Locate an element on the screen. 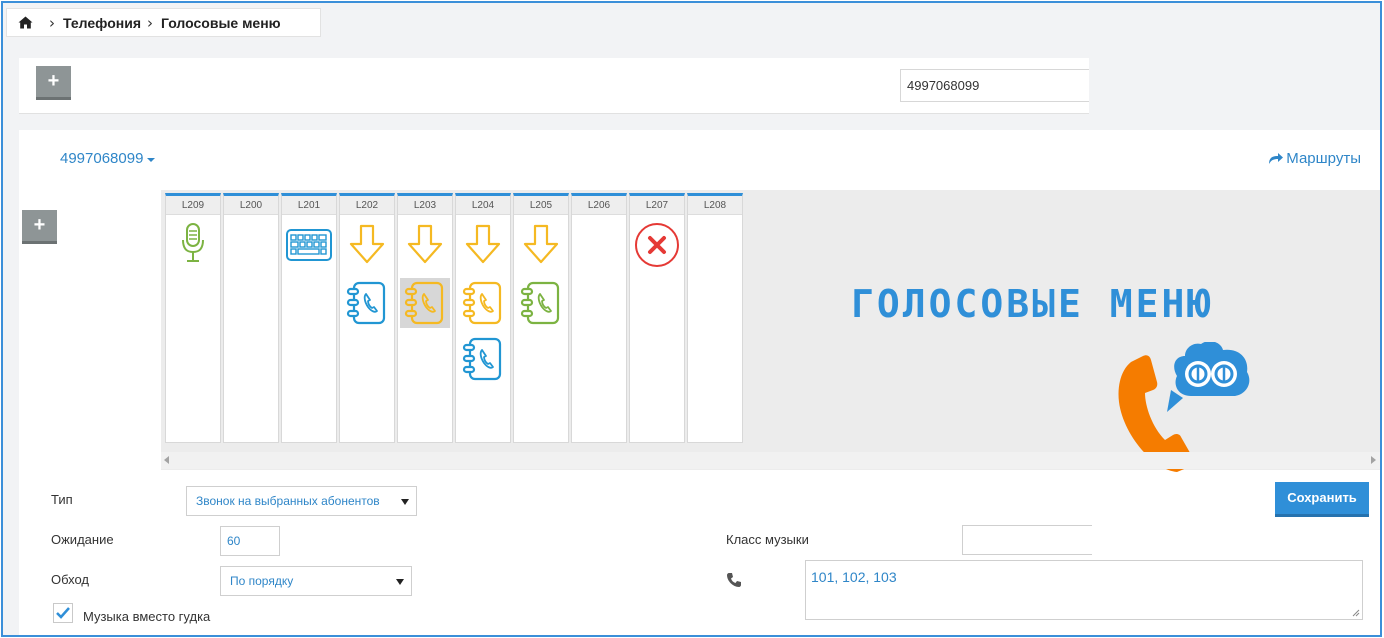 This screenshot has height=638, width=1384. check-icon is located at coordinates (63, 613).